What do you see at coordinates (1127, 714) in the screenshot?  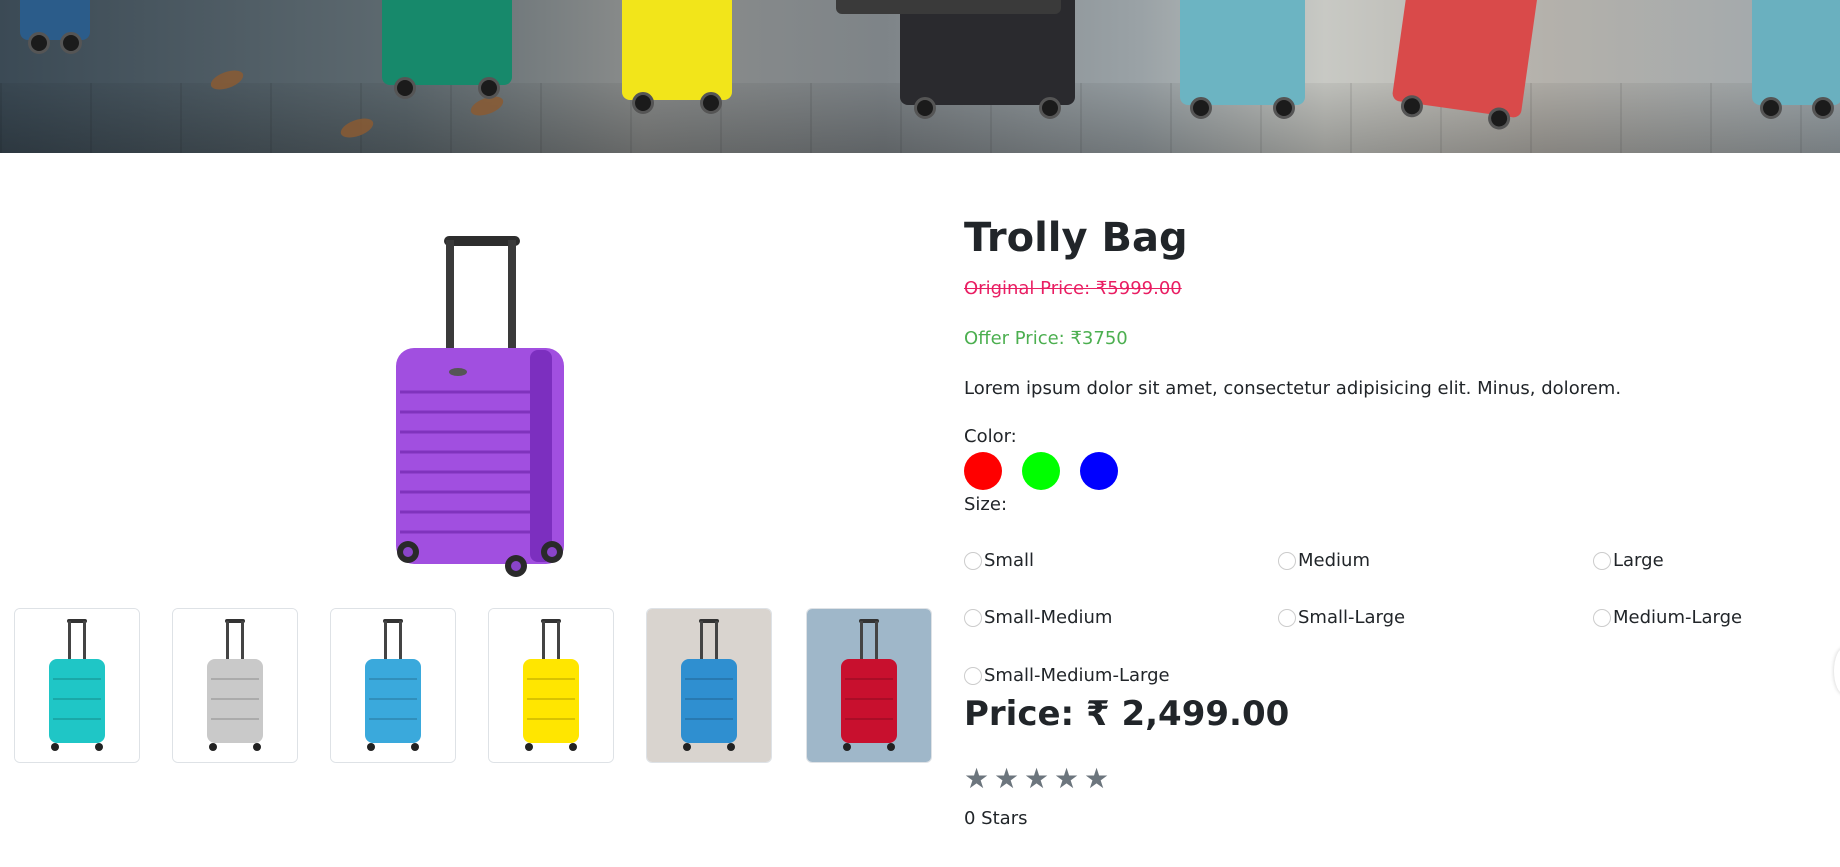 I see `product-price: Price: ₹ 2,499.00` at bounding box center [1127, 714].